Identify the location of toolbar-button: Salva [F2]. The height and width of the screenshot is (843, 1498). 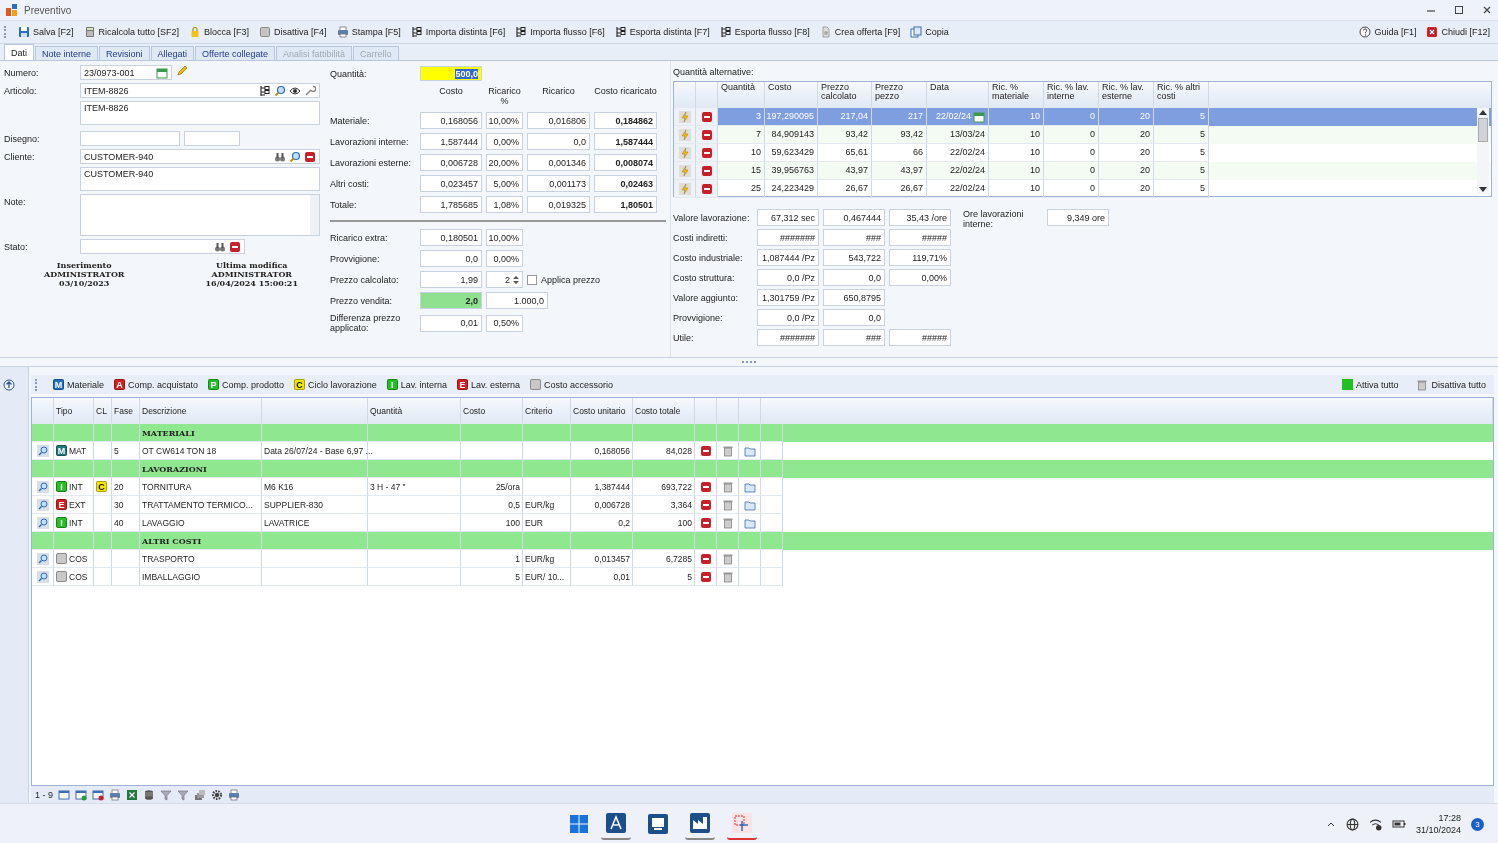
(46, 32).